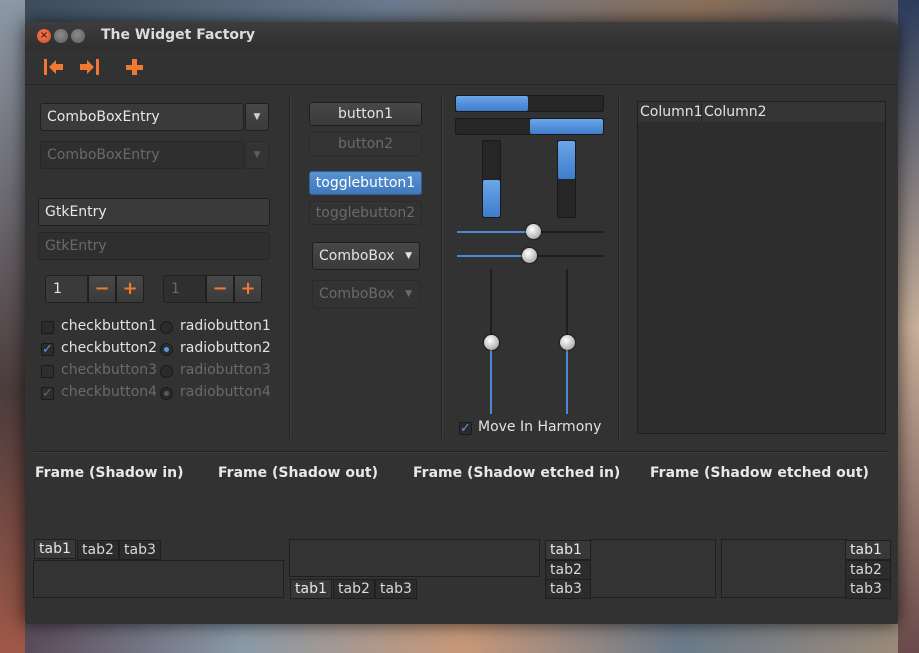 This screenshot has height=653, width=919. Describe the element at coordinates (66, 289) in the screenshot. I see `spin-button-value: 1` at that location.